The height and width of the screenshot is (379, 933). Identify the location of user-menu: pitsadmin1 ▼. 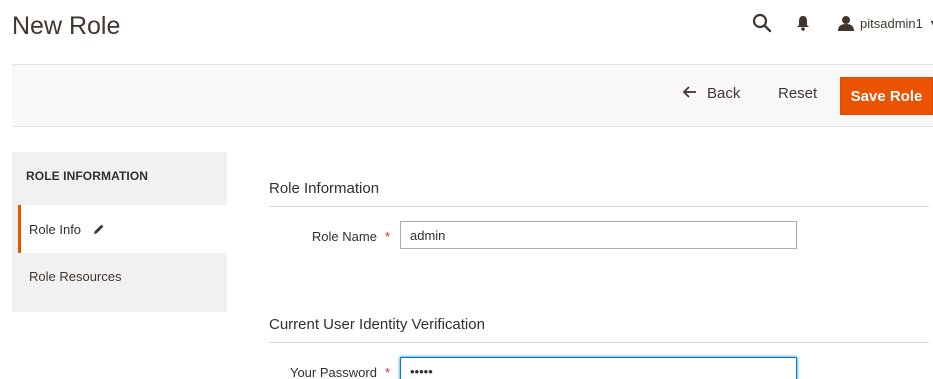
(885, 23).